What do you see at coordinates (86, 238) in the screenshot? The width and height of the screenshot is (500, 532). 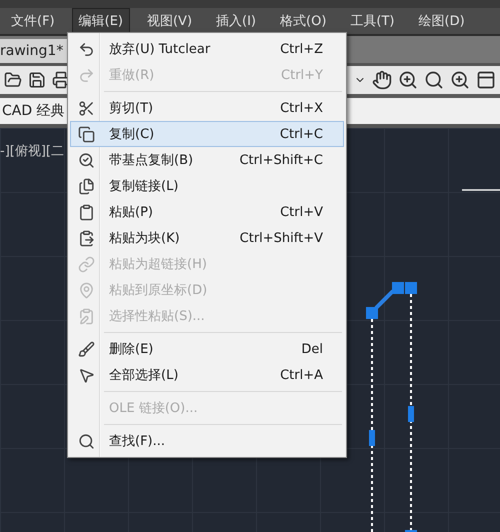 I see `clipboard-paste-icon` at bounding box center [86, 238].